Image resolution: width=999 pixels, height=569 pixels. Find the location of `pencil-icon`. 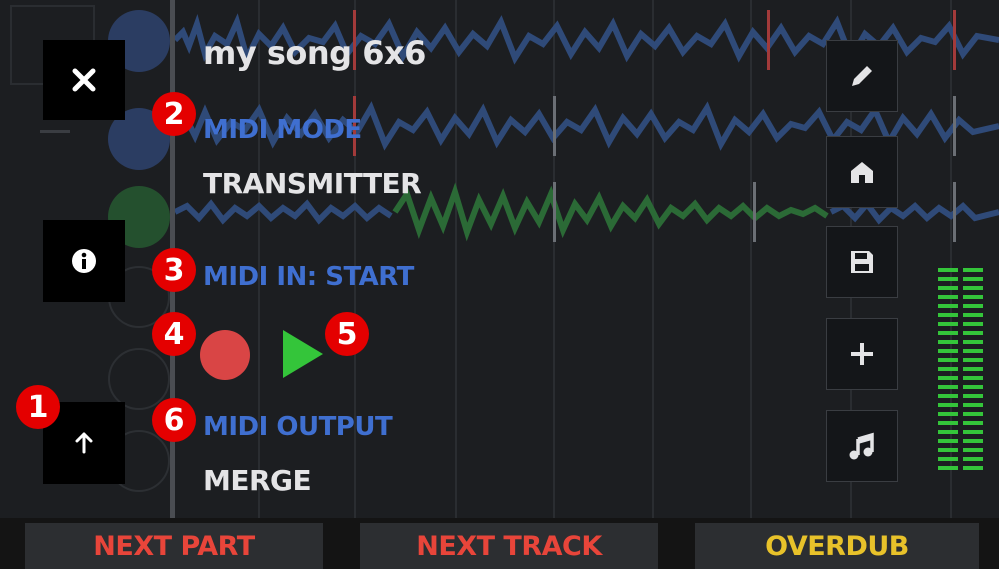

pencil-icon is located at coordinates (862, 76).